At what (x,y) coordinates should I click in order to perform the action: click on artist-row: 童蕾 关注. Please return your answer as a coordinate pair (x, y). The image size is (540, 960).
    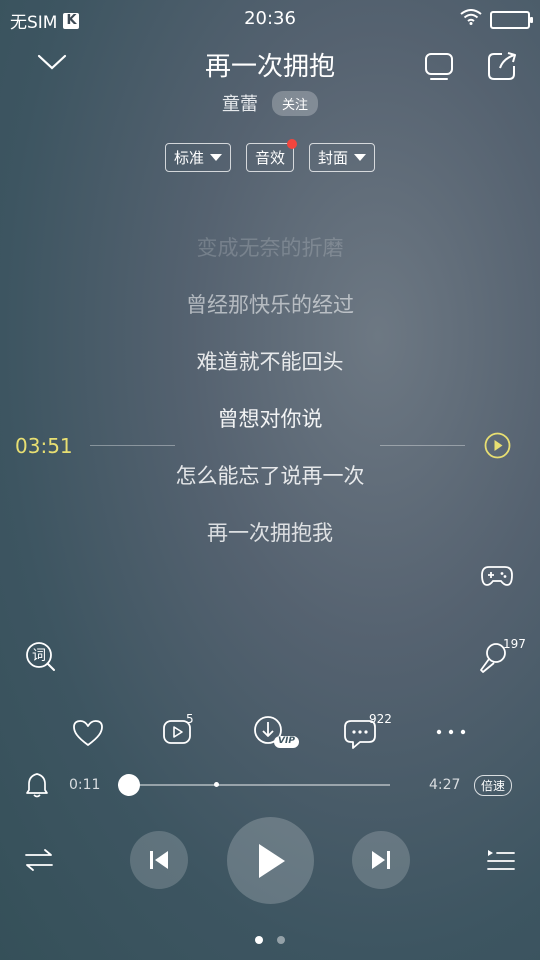
    Looking at the image, I should click on (270, 103).